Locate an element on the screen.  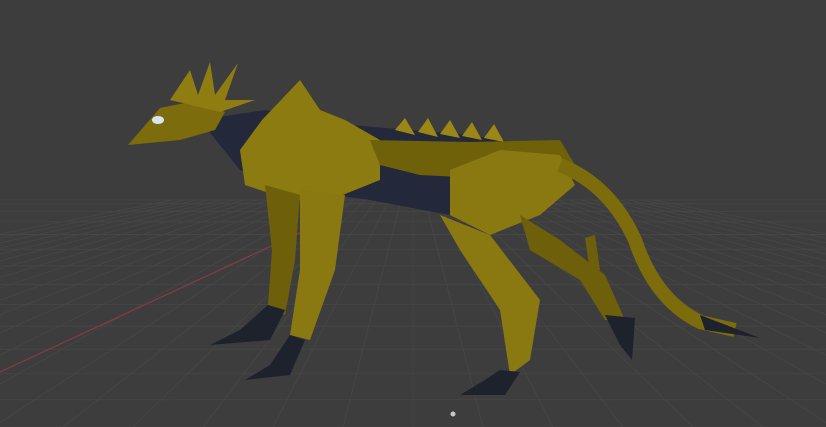
tail is located at coordinates (647, 247).